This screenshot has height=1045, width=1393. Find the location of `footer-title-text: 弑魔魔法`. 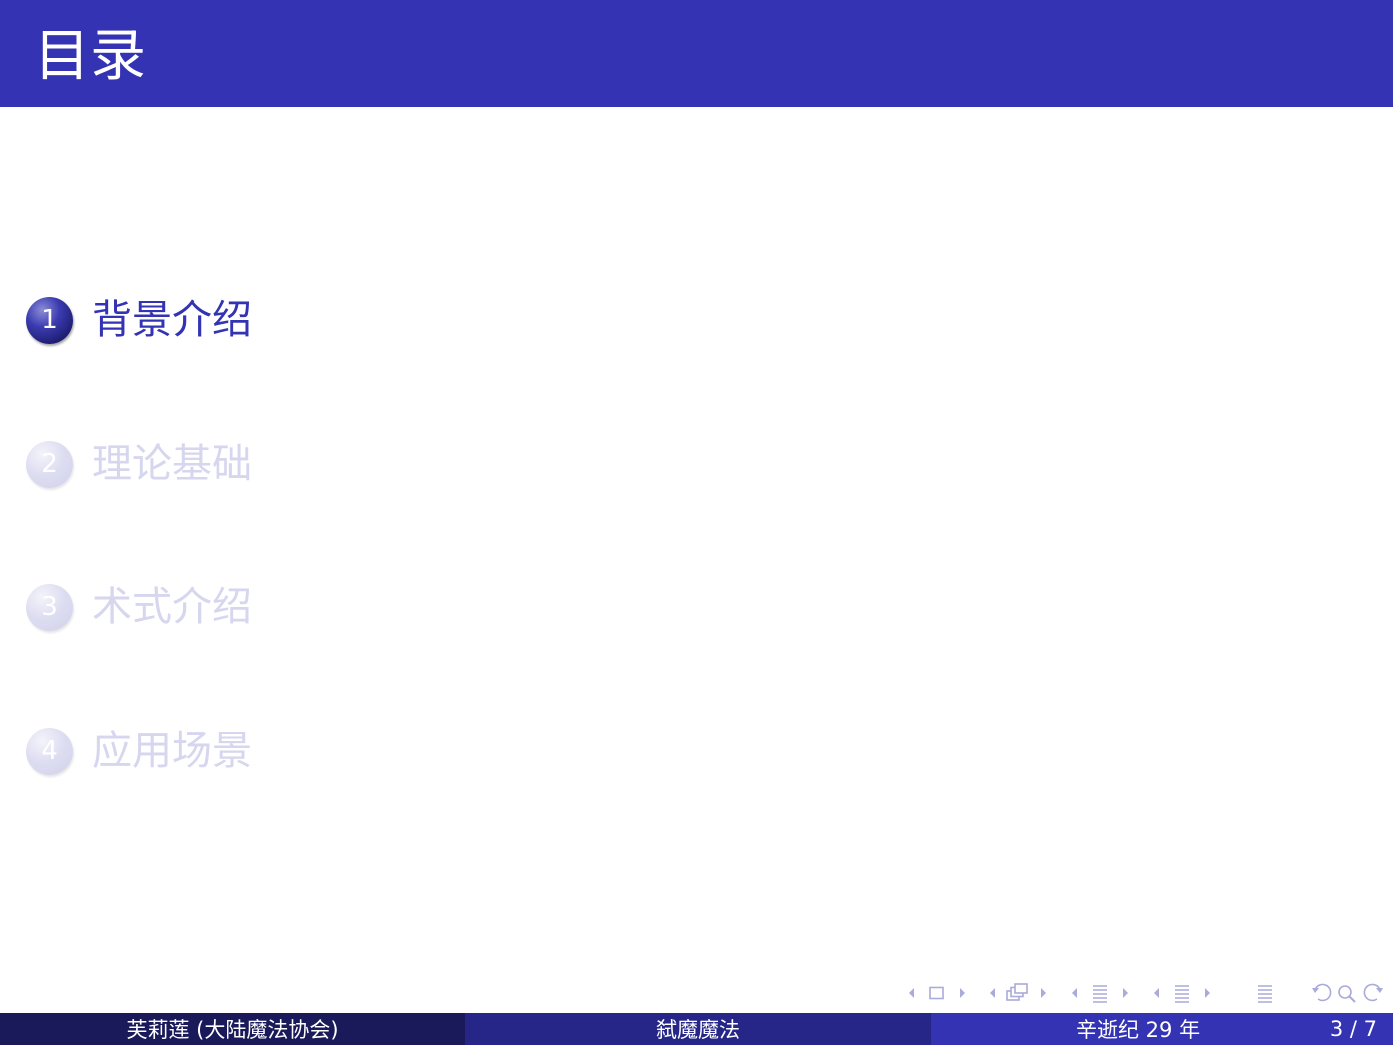

footer-title-text: 弑魔魔法 is located at coordinates (698, 1030).